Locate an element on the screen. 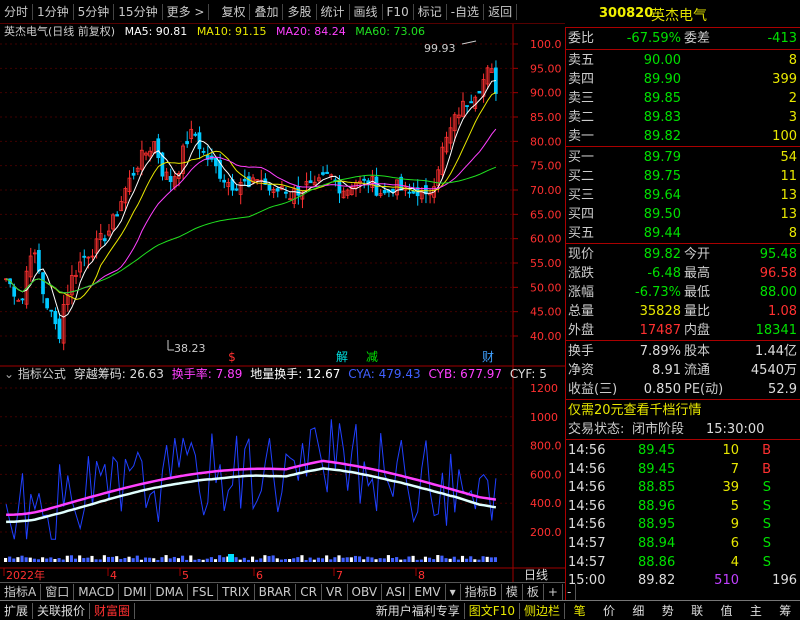  tool-button-5: F10 is located at coordinates (398, 11).